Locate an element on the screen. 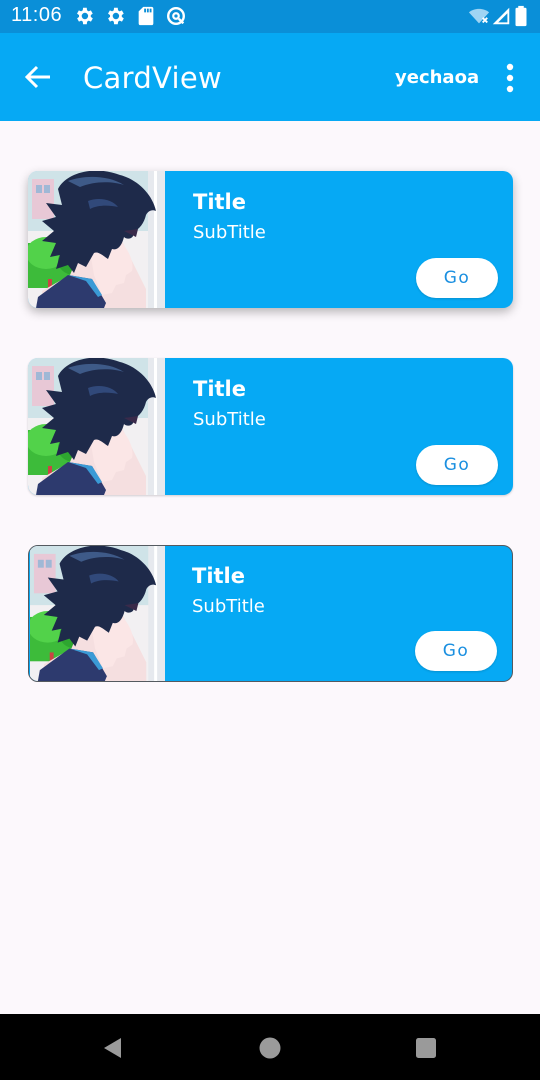  nav-recents-button is located at coordinates (426, 1048).